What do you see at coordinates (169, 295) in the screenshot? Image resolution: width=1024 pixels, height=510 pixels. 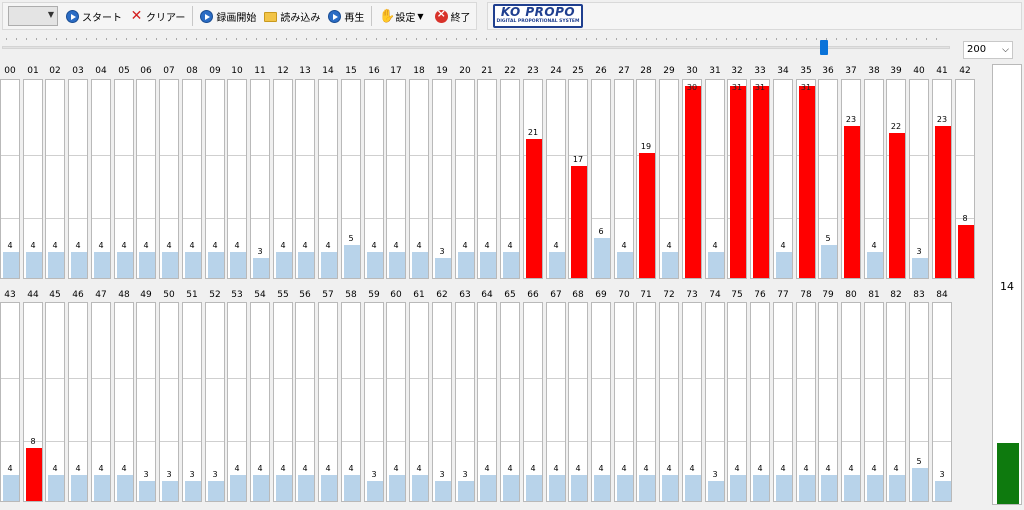 I see `channel-label: 50` at bounding box center [169, 295].